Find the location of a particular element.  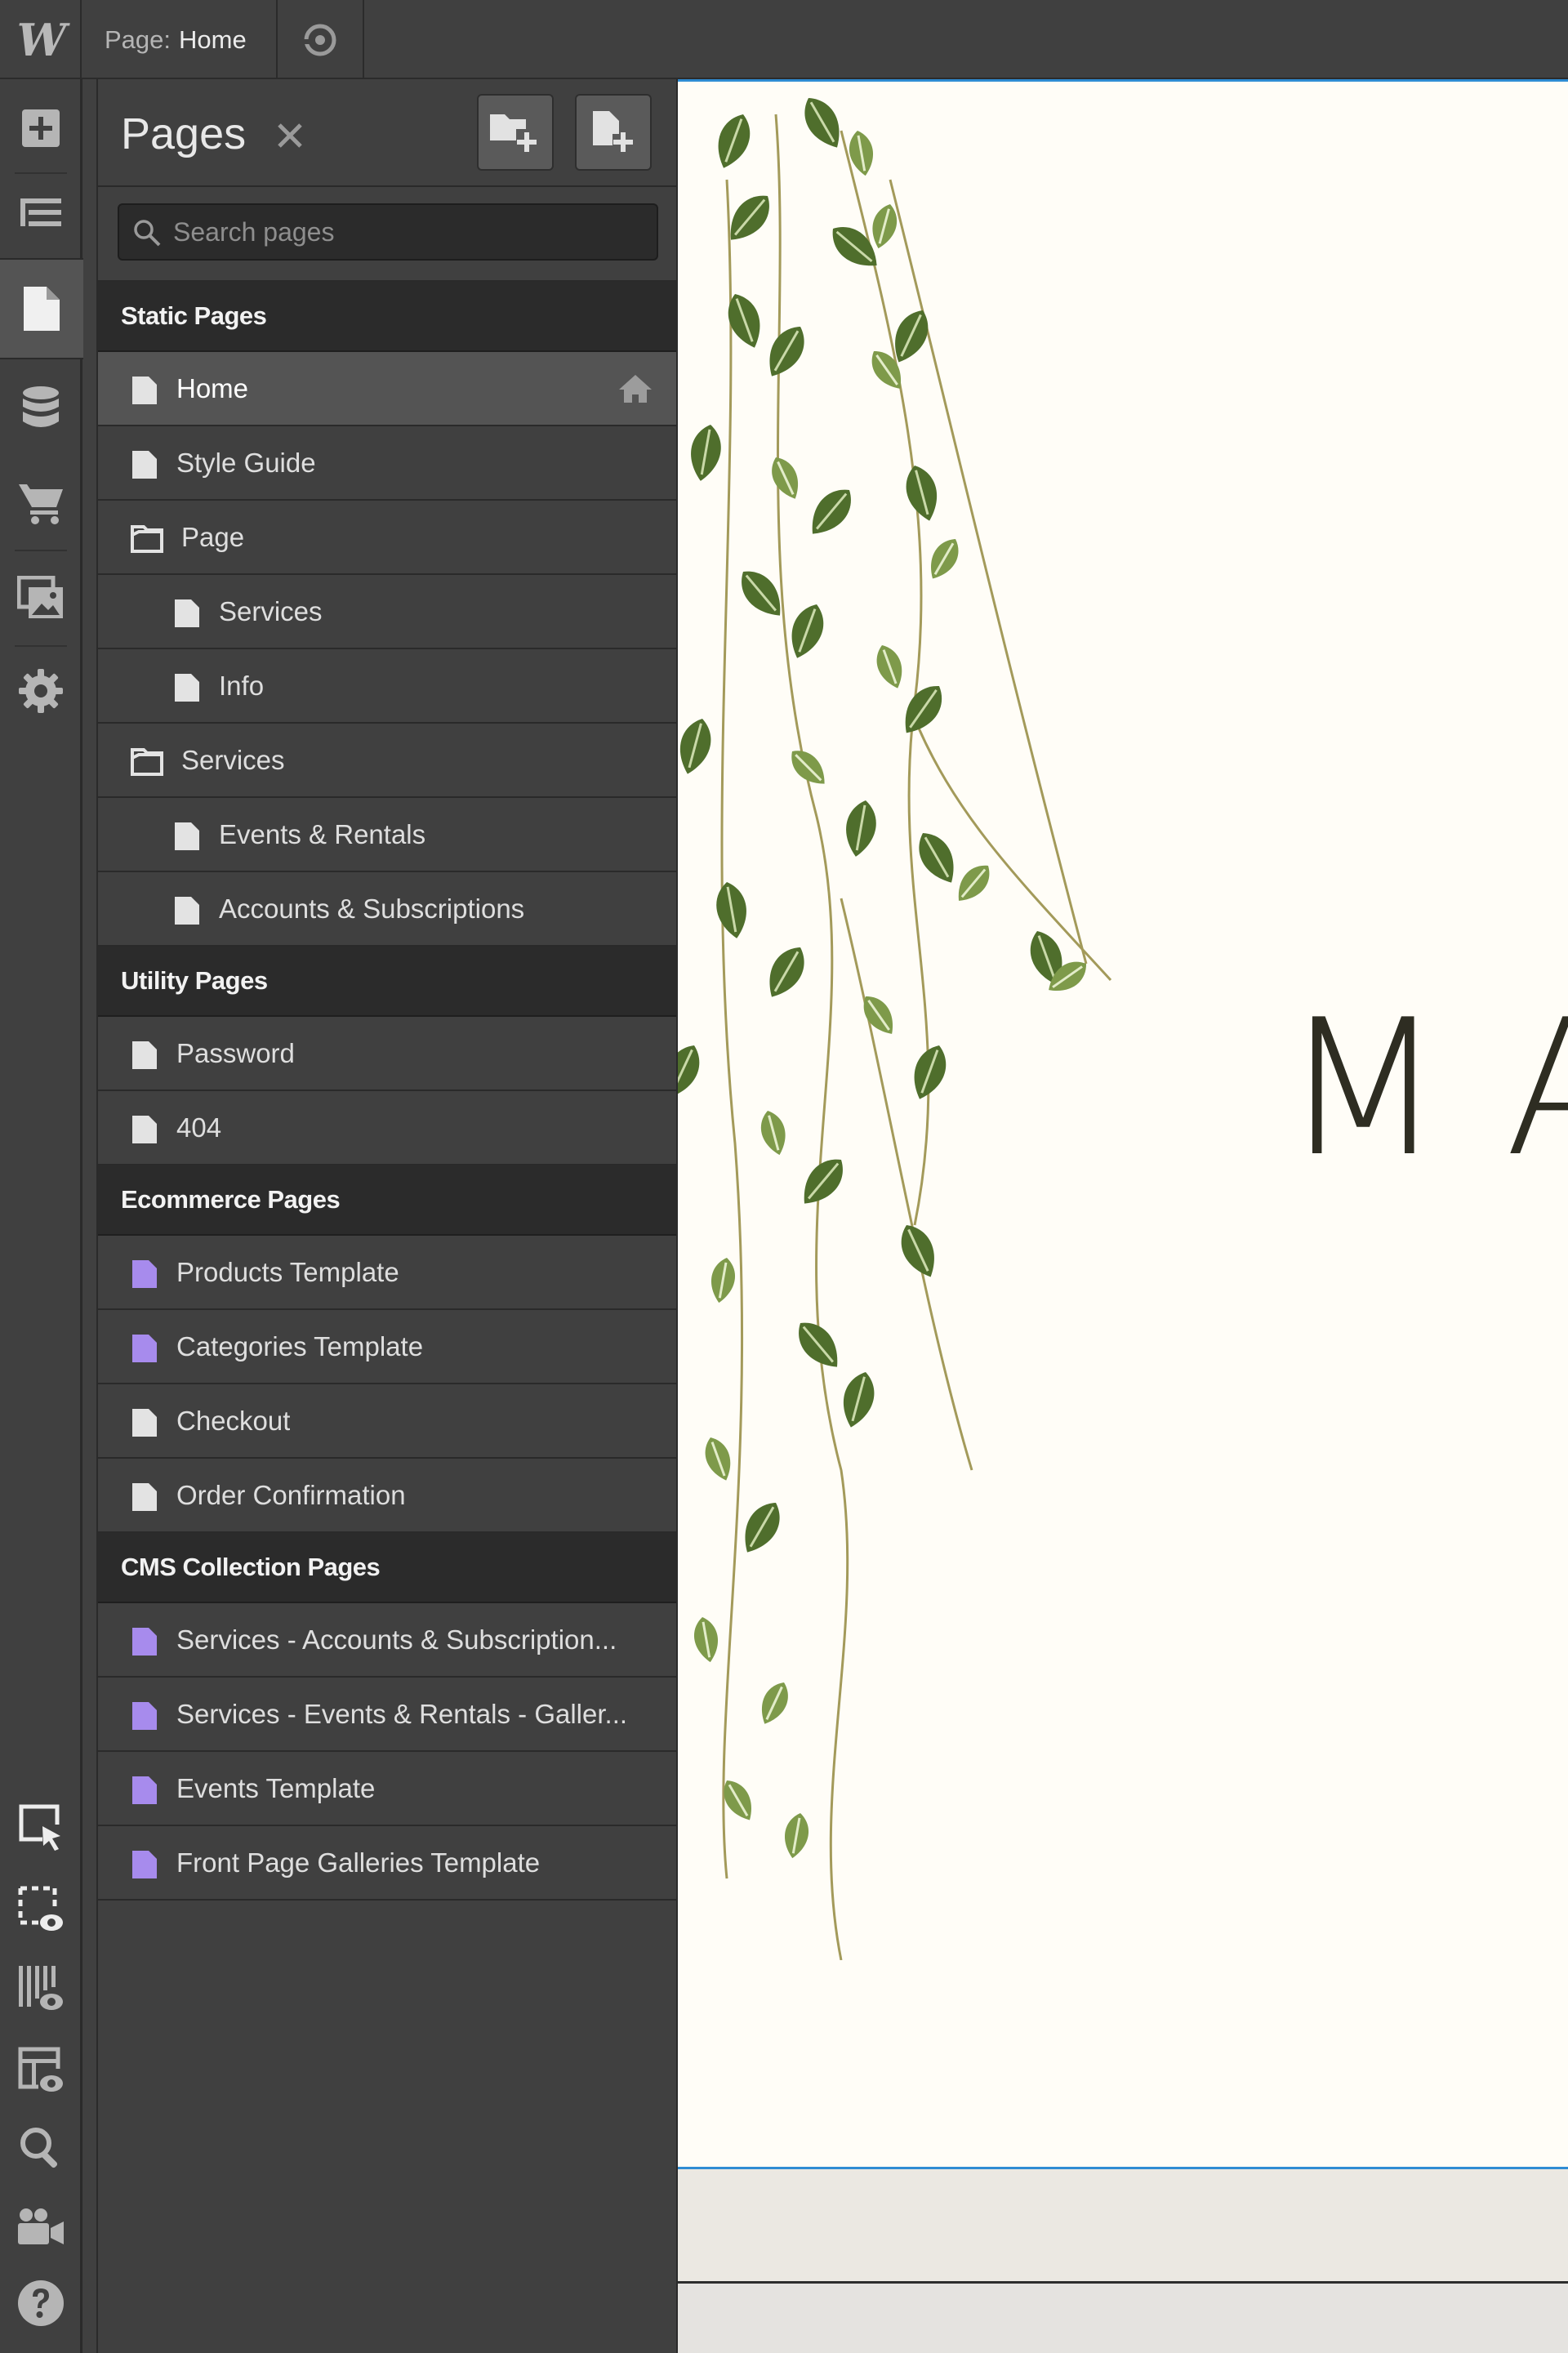

current-page-indicator: Page: Home is located at coordinates (180, 39).